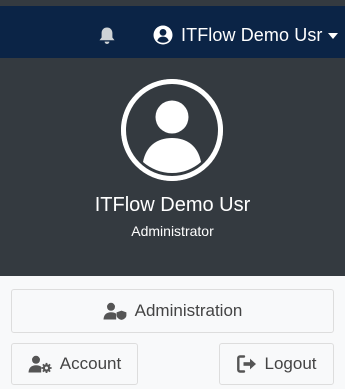  I want to click on user-avatar-icon, so click(172, 130).